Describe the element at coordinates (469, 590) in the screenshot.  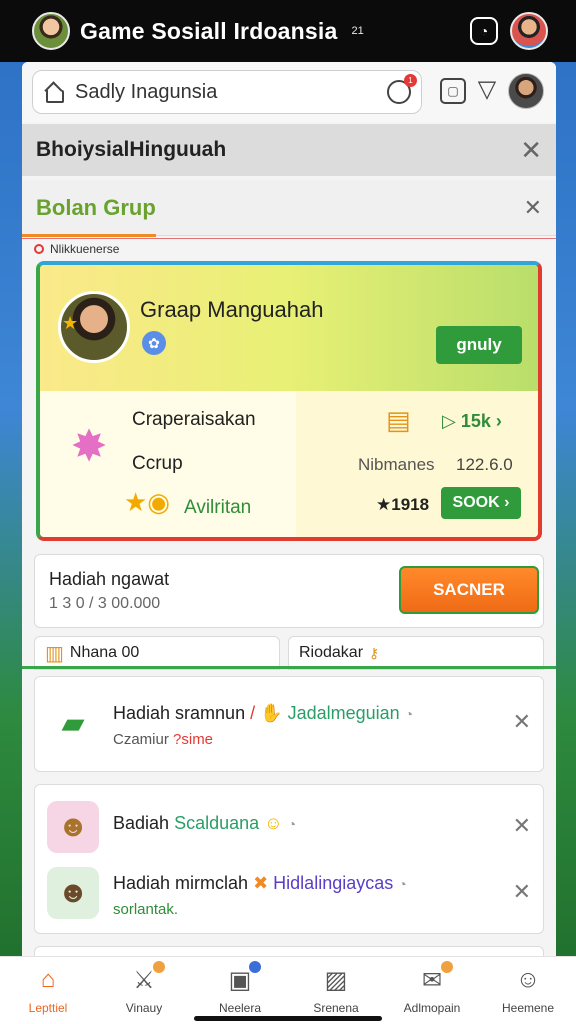
I see `claim-reward-button: SACNER` at that location.